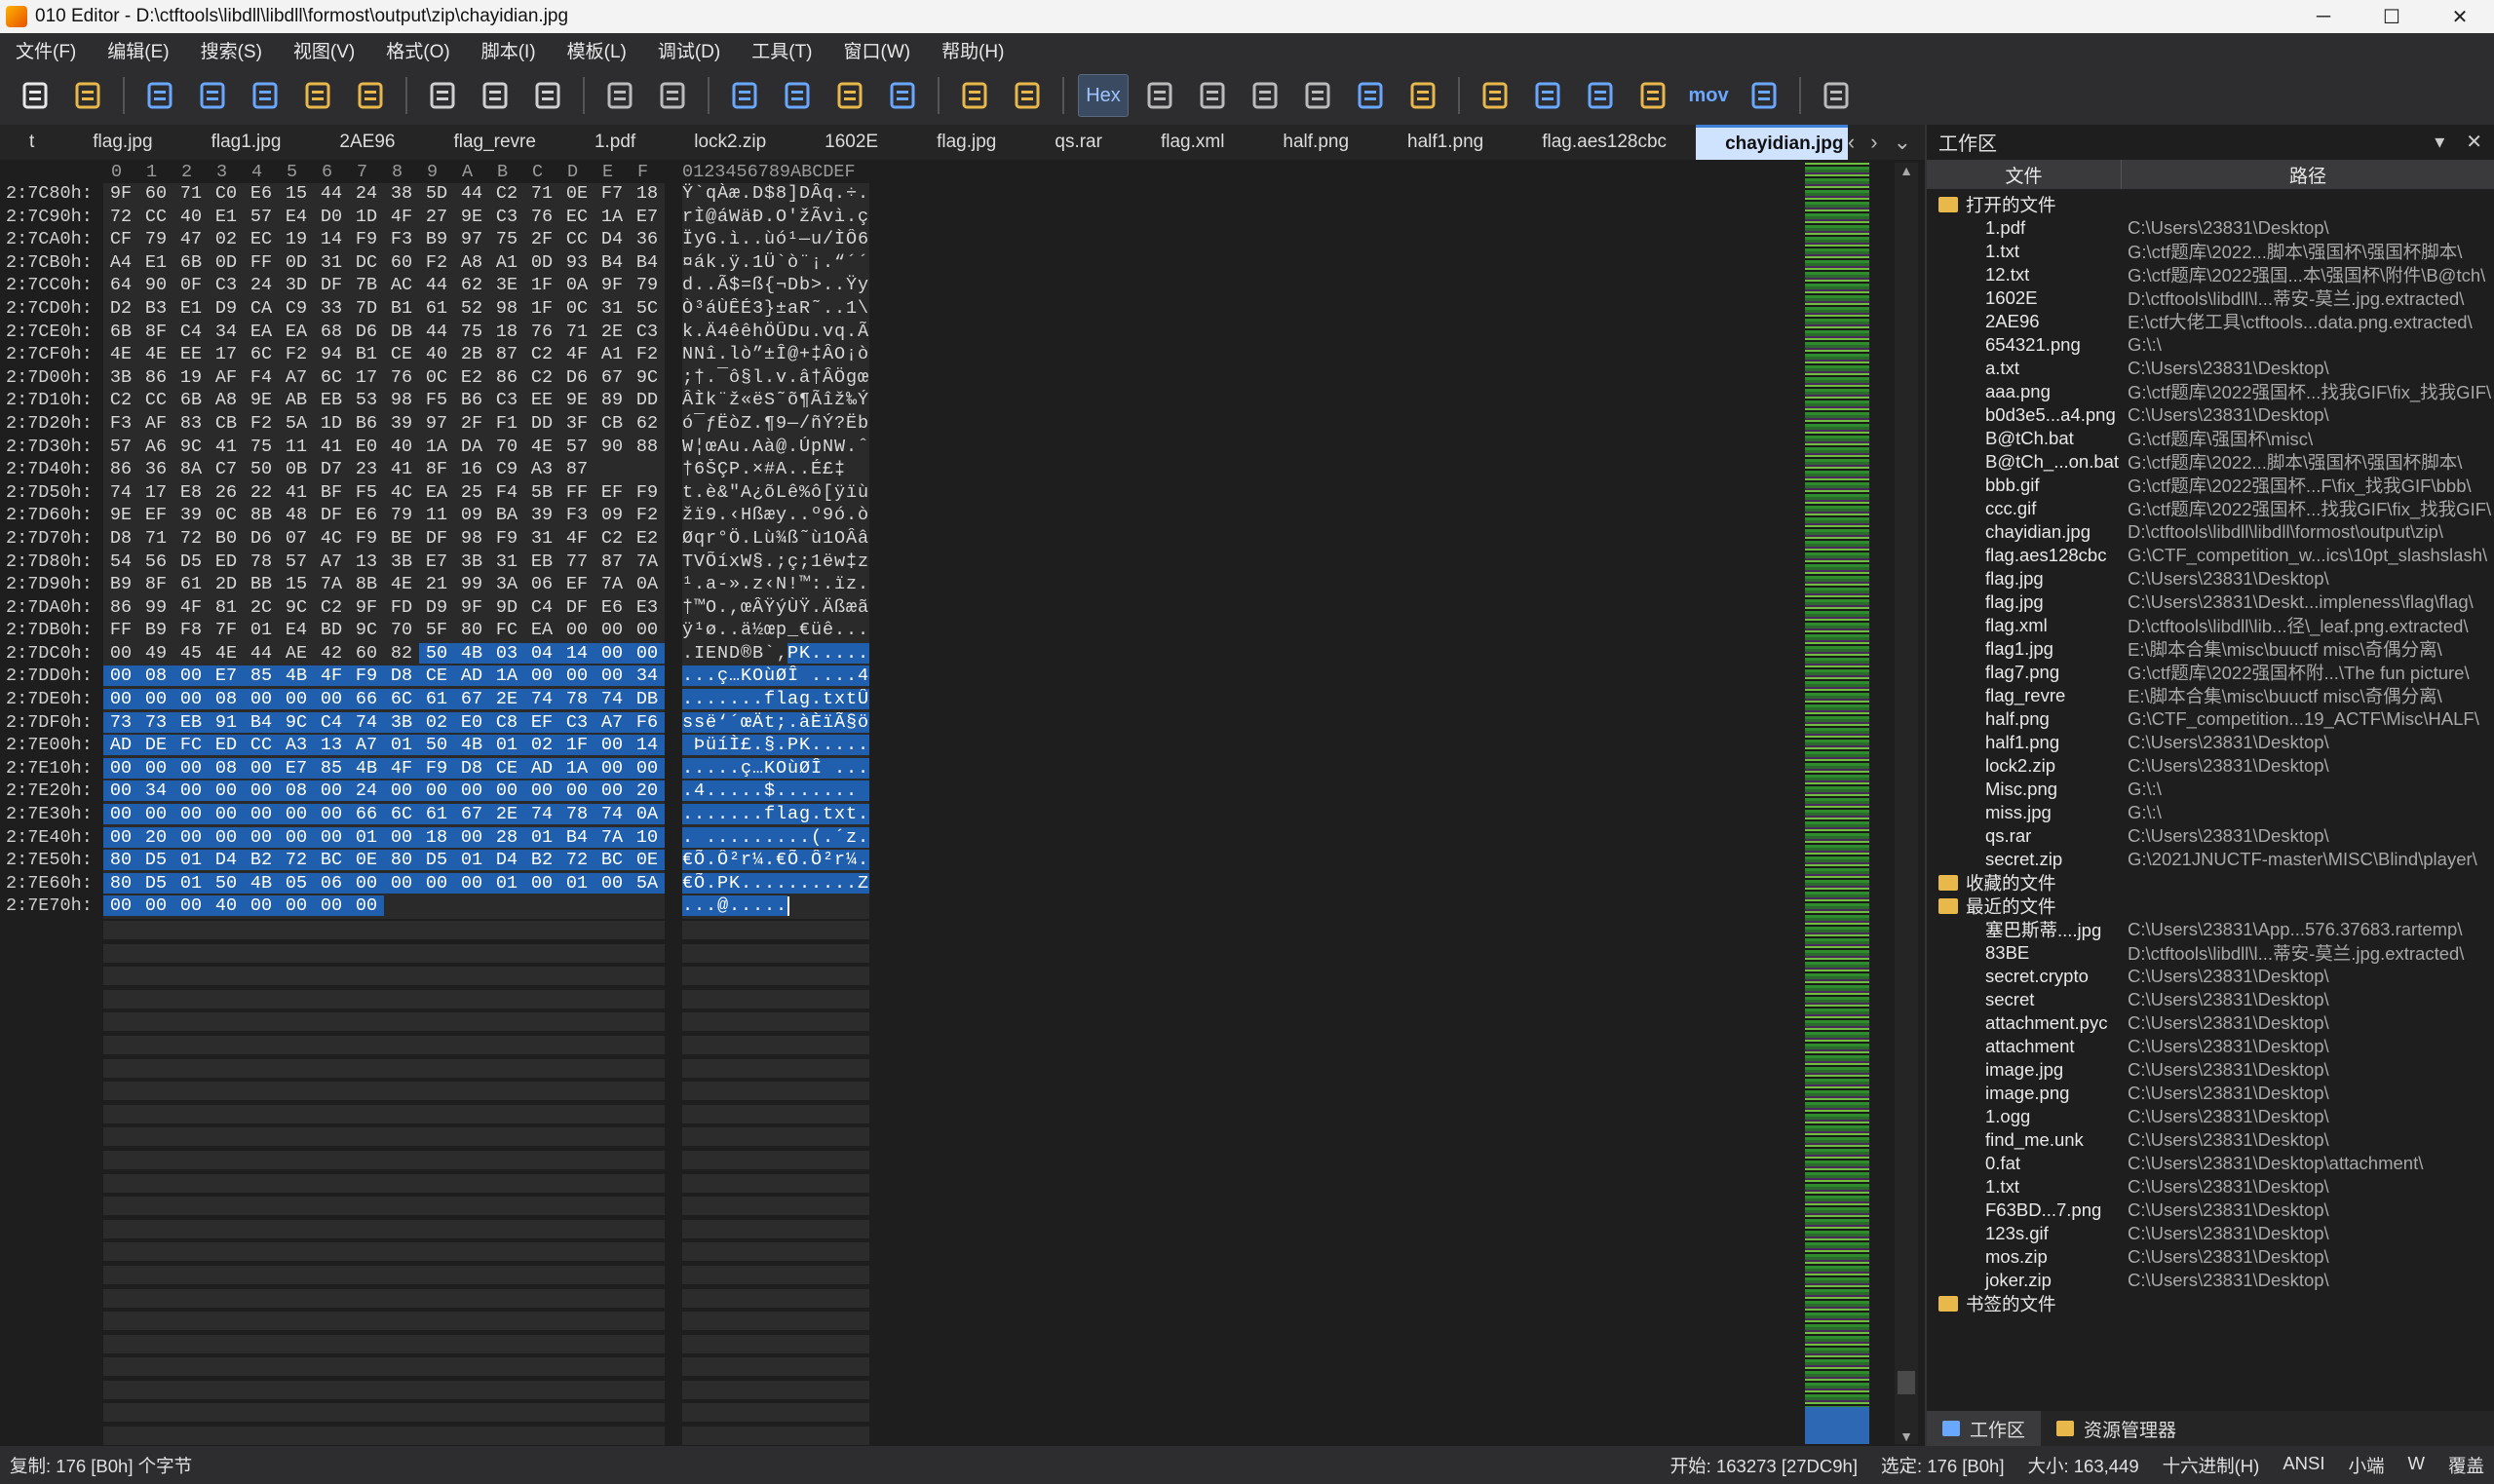 Image resolution: width=2494 pixels, height=1484 pixels. Describe the element at coordinates (471, 469) in the screenshot. I see `hex-byte: 16` at that location.